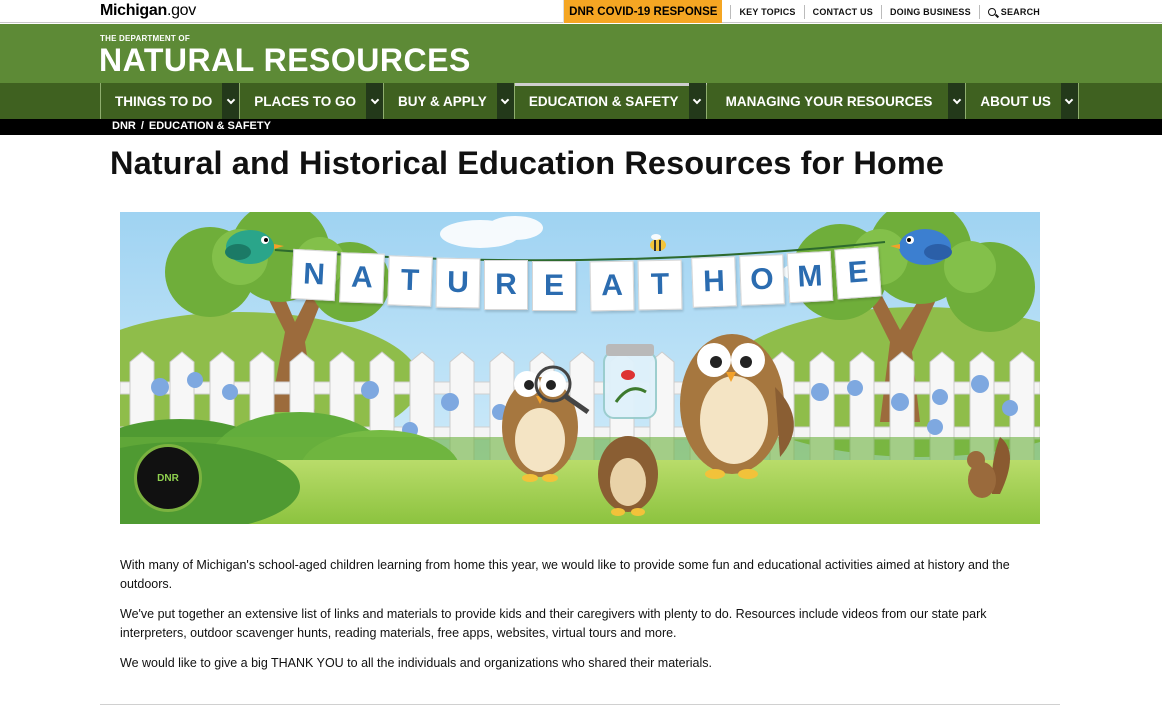 The width and height of the screenshot is (1162, 706). I want to click on michigan-gov-logo: Michigan.gov, so click(148, 11).